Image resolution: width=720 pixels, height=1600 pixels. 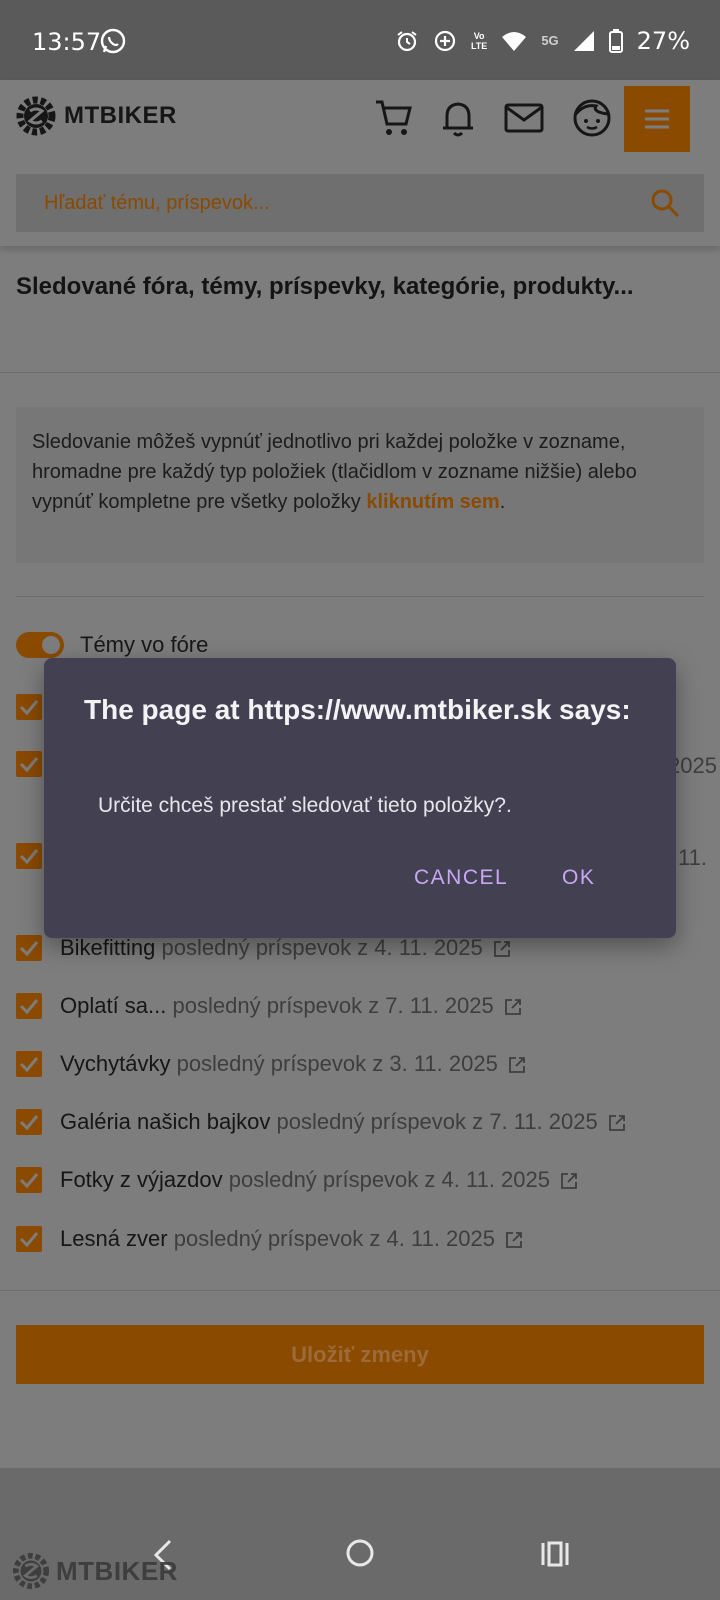 I want to click on signal-icon, so click(x=583, y=41).